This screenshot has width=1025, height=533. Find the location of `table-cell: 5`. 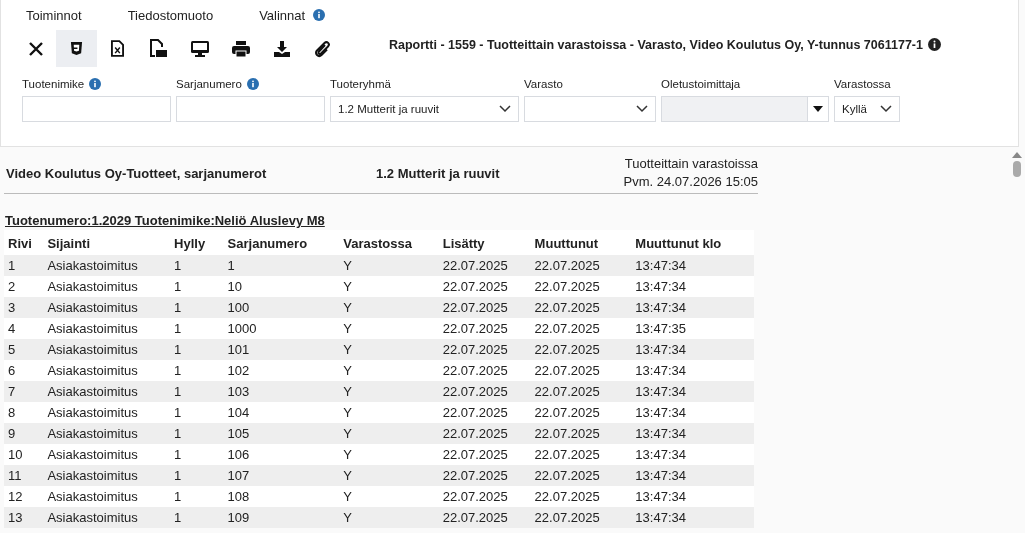

table-cell: 5 is located at coordinates (24, 349).